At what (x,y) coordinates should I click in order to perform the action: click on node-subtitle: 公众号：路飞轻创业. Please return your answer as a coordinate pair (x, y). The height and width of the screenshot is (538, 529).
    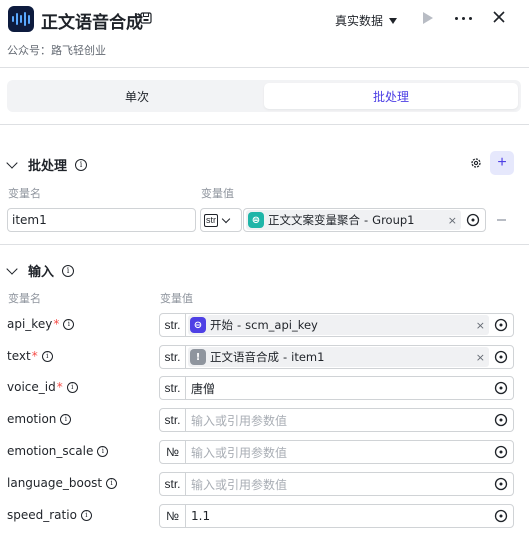
    Looking at the image, I should click on (56, 50).